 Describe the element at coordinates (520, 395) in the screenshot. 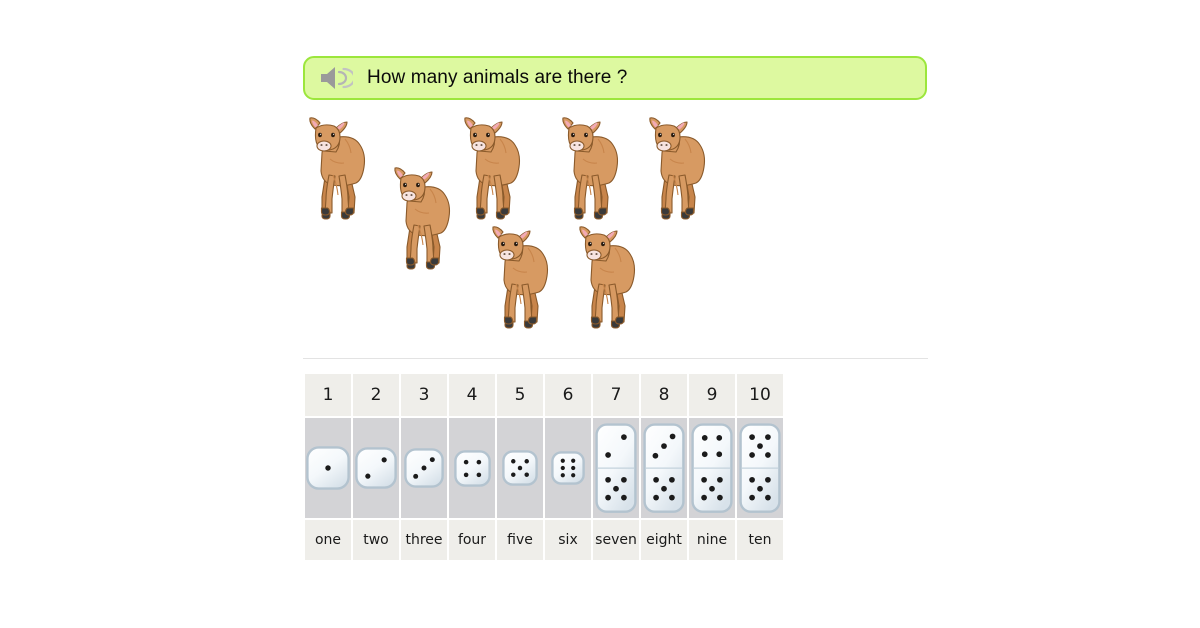

I see `numeral-cell-5: 5` at that location.